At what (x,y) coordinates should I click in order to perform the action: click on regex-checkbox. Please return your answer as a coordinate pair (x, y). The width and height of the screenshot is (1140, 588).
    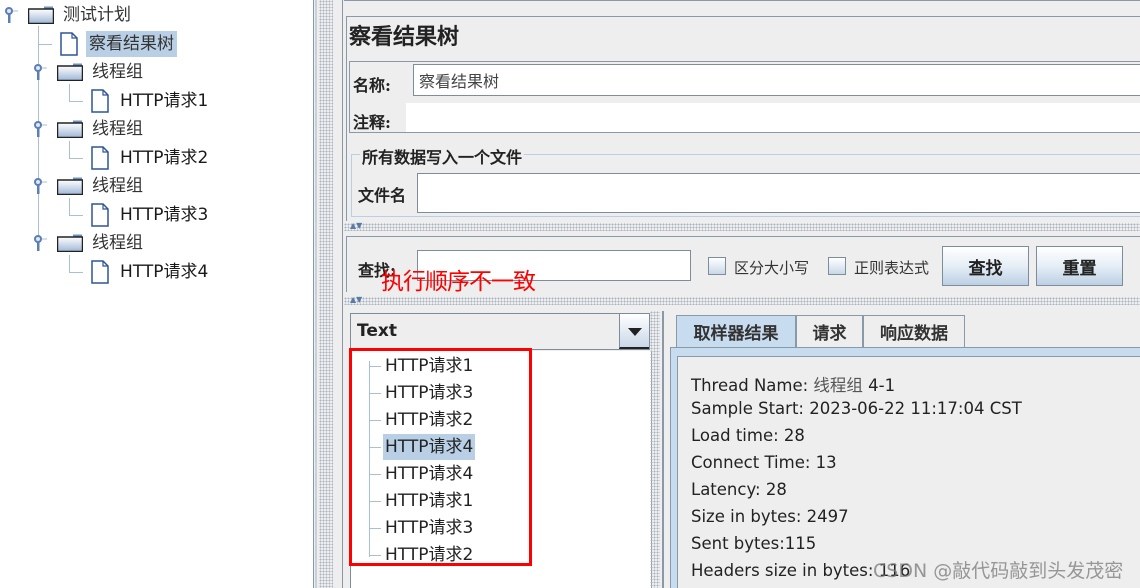
    Looking at the image, I should click on (837, 266).